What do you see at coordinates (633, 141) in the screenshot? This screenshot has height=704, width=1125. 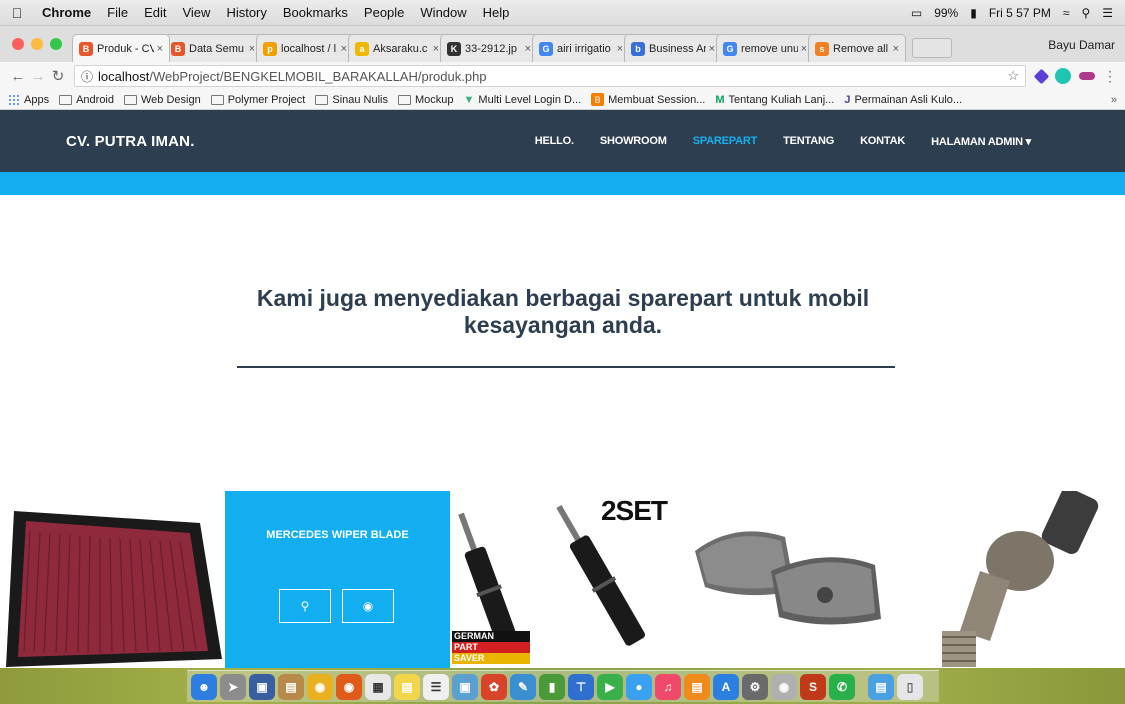 I see `nav-showroom: SHOWROOM` at bounding box center [633, 141].